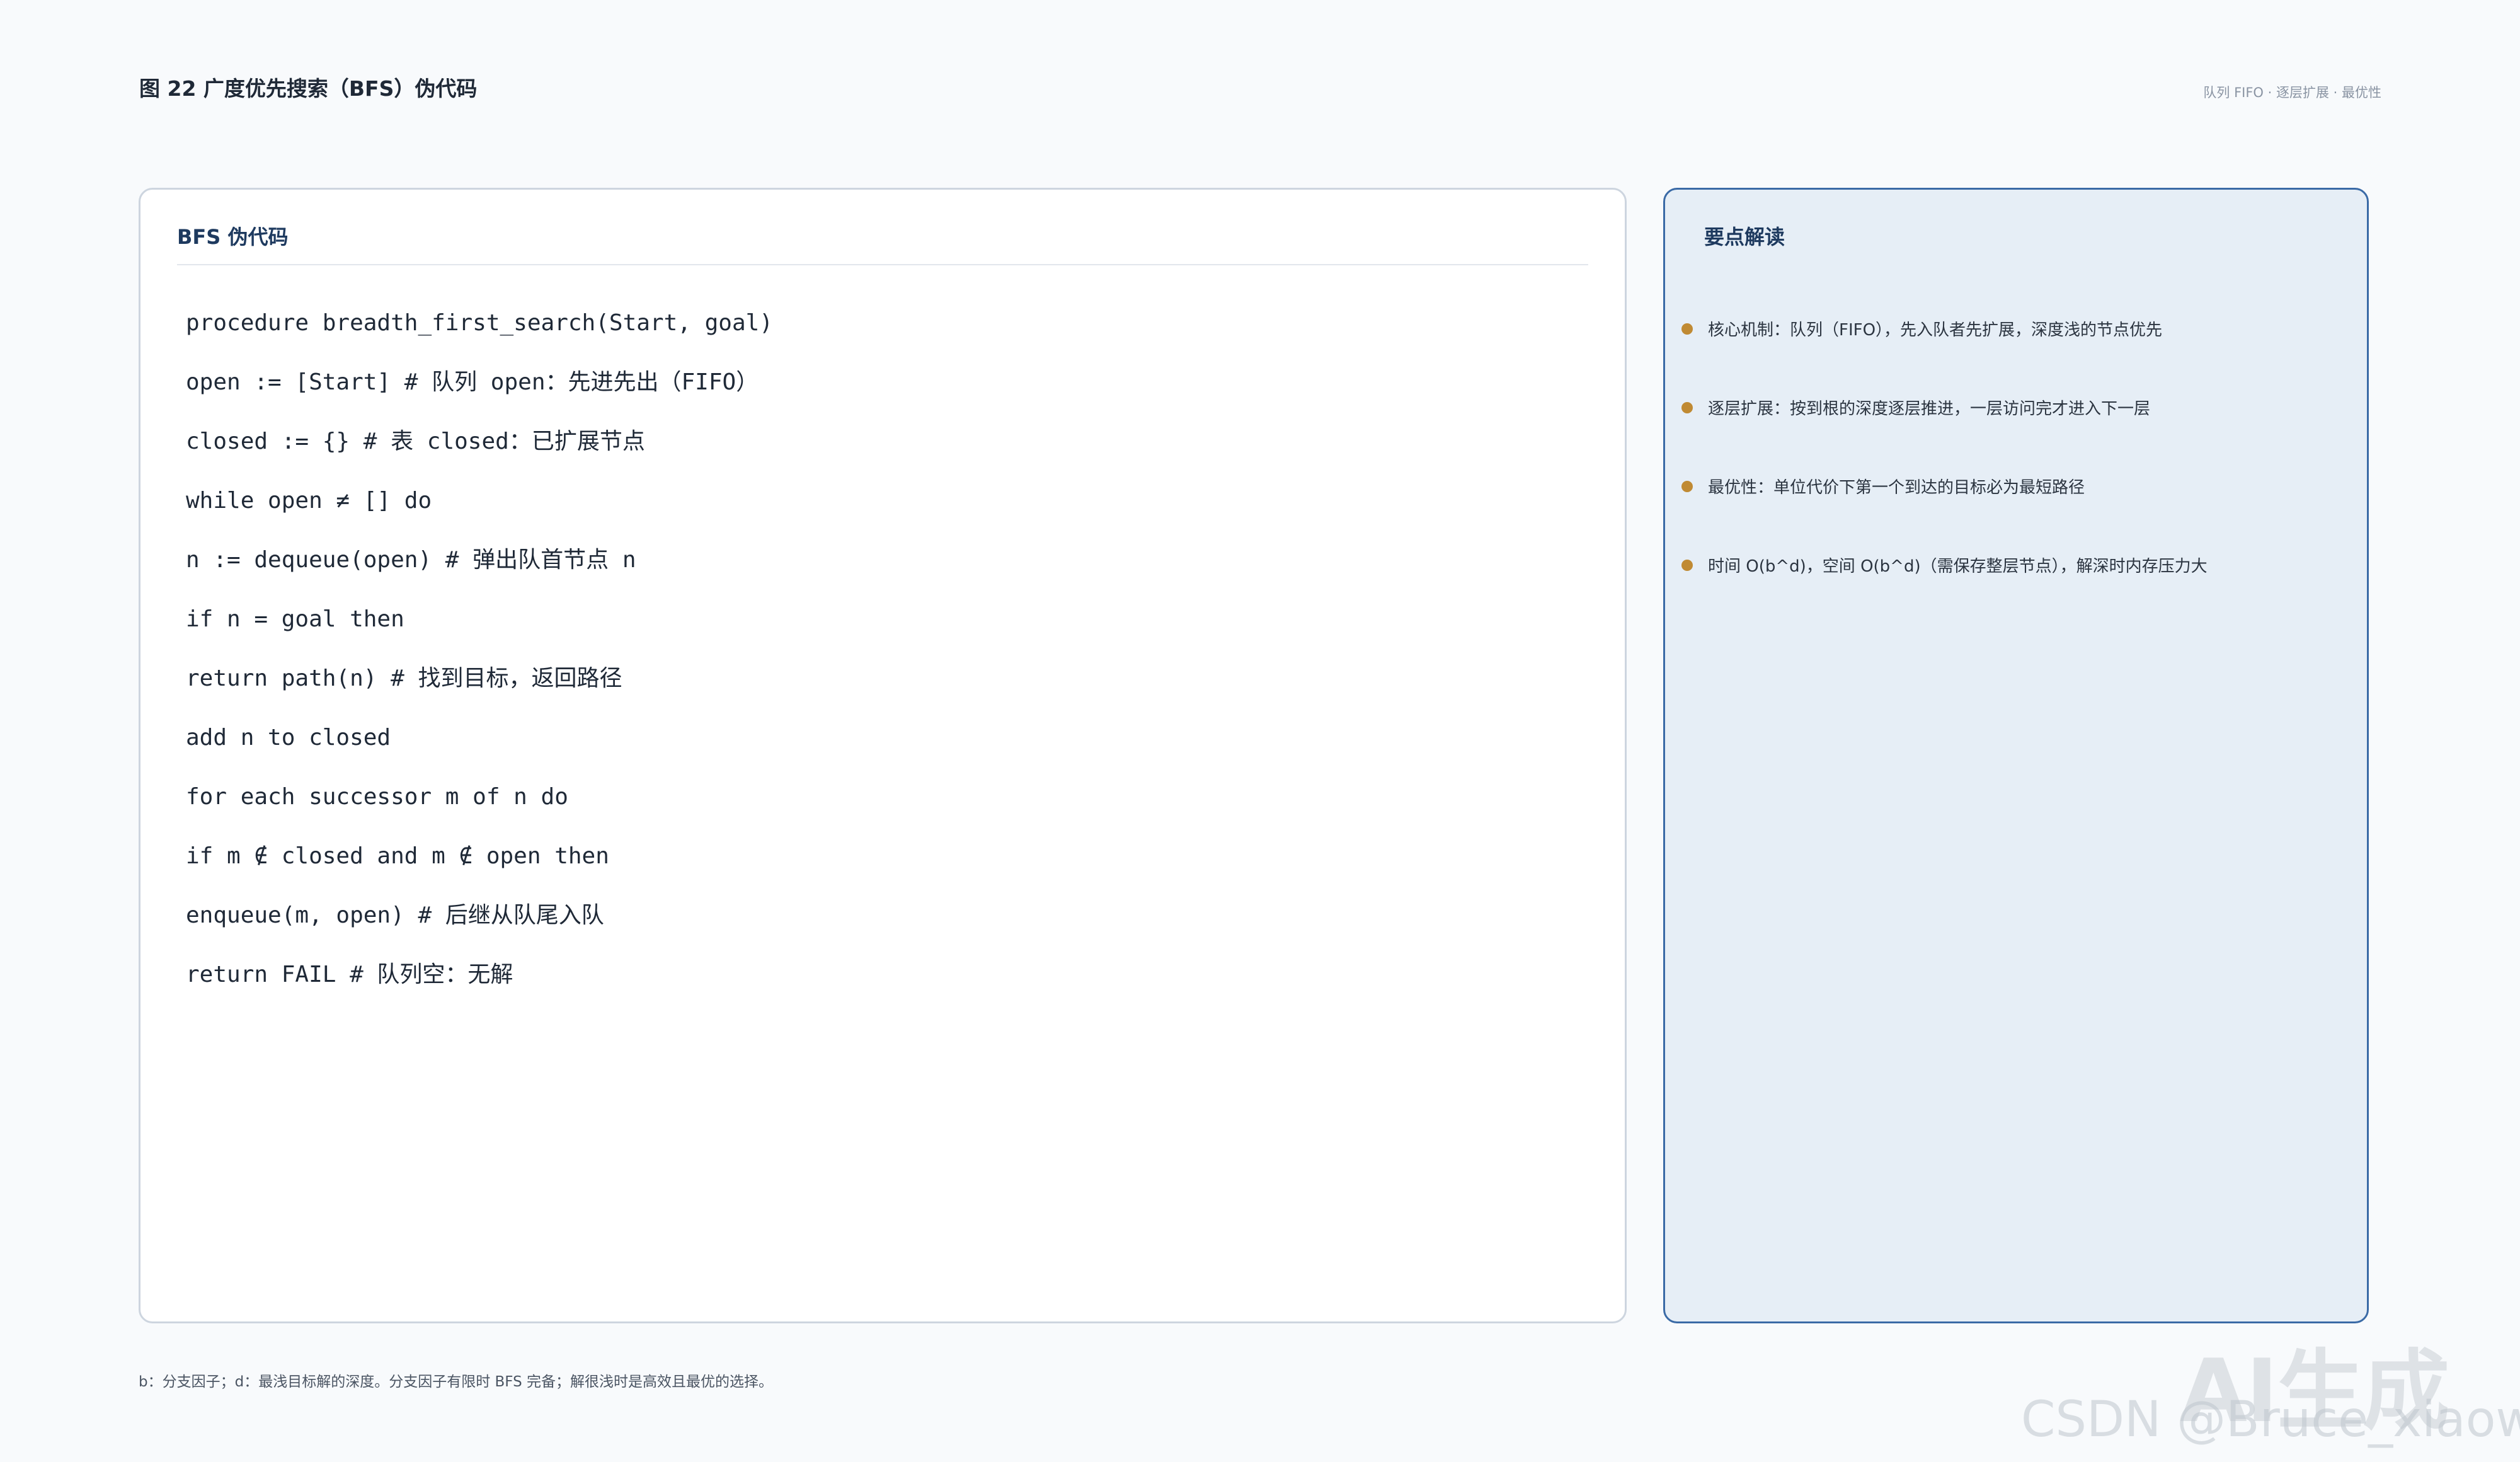  Describe the element at coordinates (295, 619) in the screenshot. I see `code-line: if n = goal then` at that location.